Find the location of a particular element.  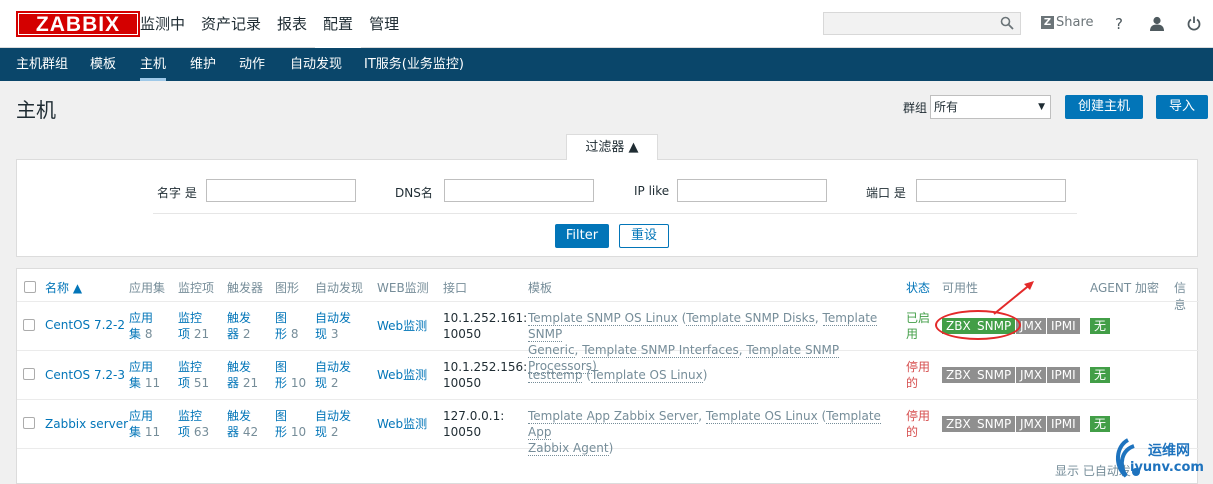

header-name: 名称 ▲ is located at coordinates (63, 287).